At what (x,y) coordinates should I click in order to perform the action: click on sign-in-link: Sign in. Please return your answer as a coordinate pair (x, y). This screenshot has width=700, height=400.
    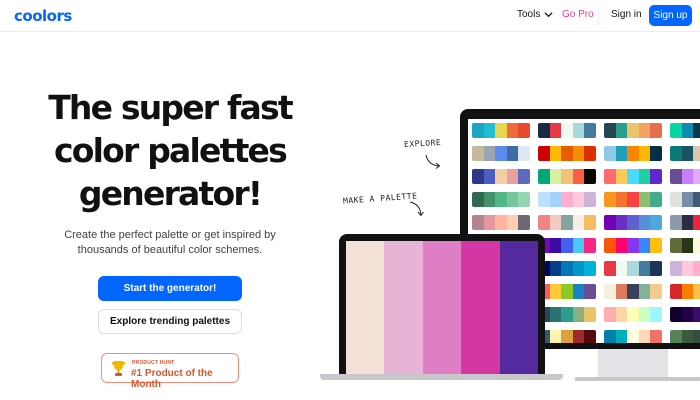
    Looking at the image, I should click on (626, 14).